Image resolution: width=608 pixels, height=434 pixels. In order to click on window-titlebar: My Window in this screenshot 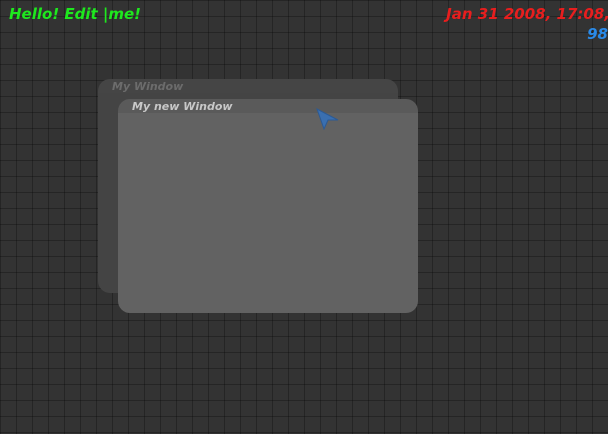, I will do `click(248, 86)`.